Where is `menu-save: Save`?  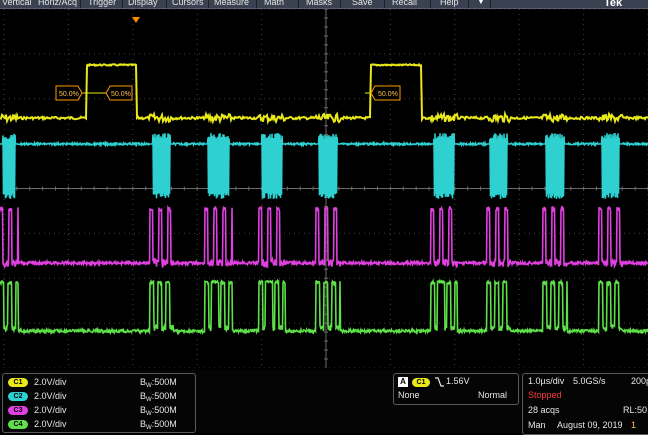
menu-save: Save is located at coordinates (362, 4).